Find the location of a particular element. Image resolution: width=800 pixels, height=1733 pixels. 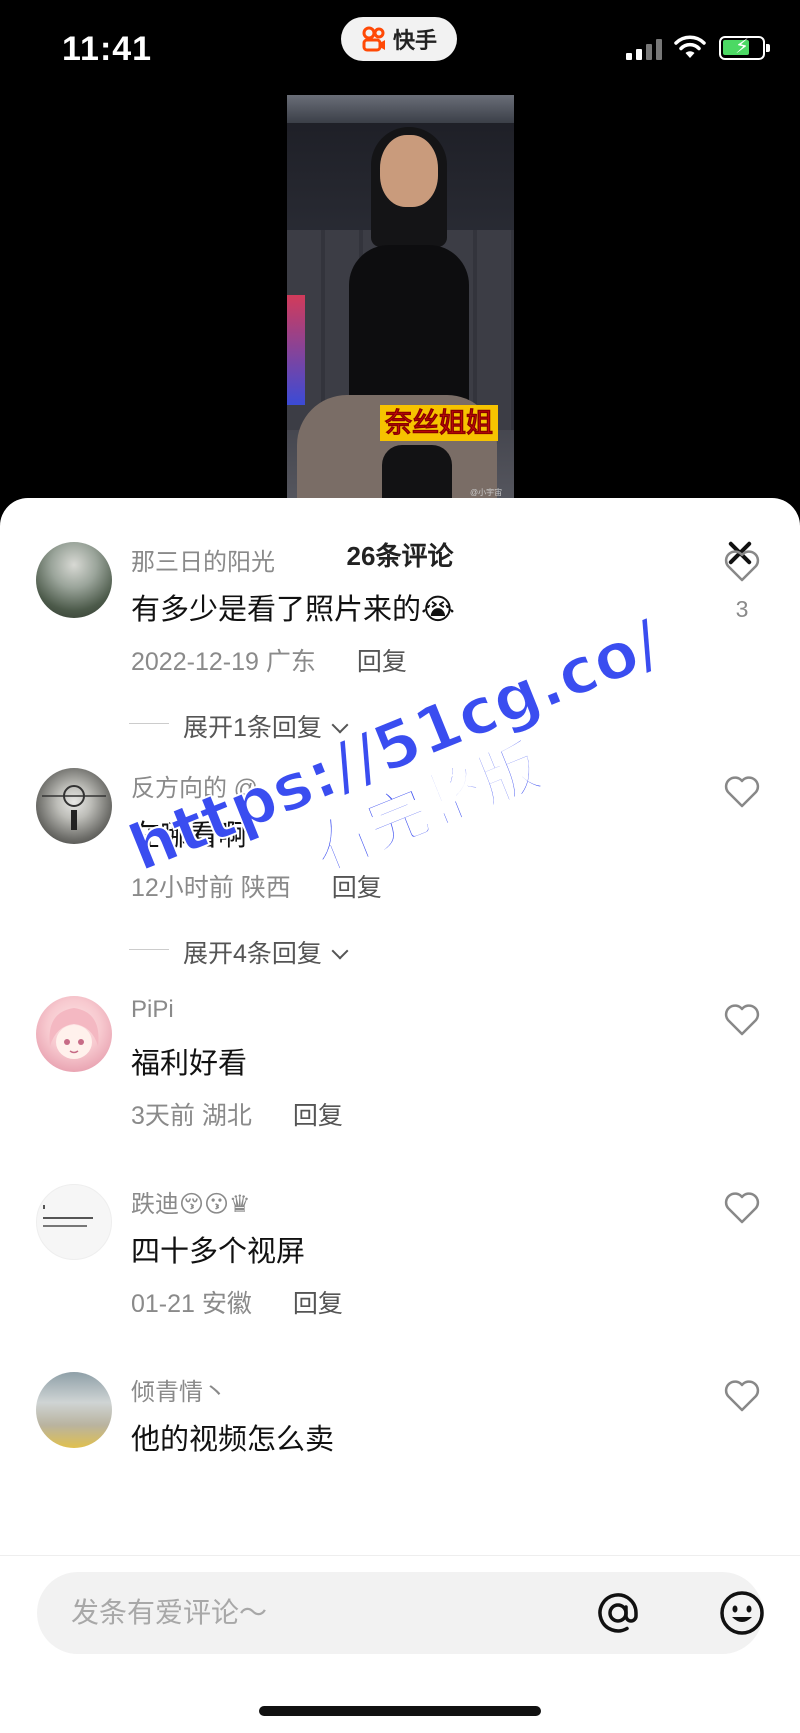

clock: 11:41 is located at coordinates (107, 49).